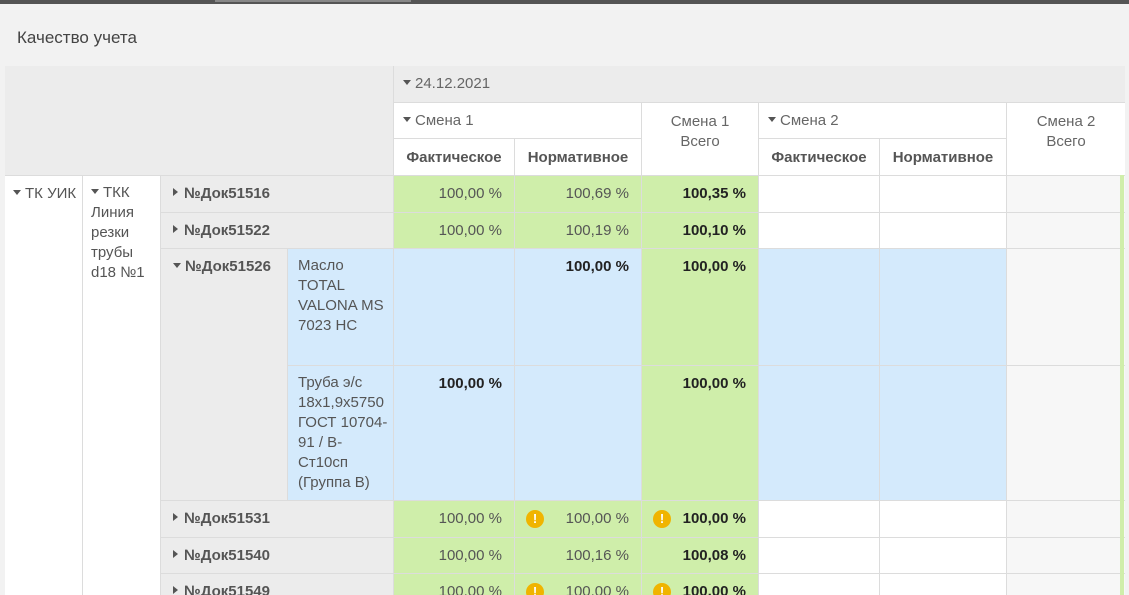 The image size is (1129, 595). I want to click on corner-cell, so click(199, 121).